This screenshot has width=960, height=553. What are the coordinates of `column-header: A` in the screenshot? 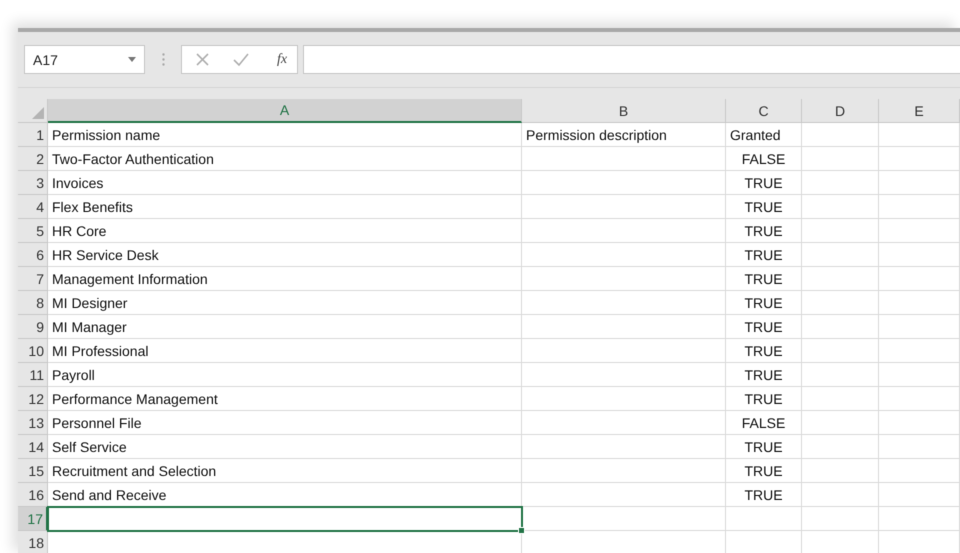 It's located at (285, 111).